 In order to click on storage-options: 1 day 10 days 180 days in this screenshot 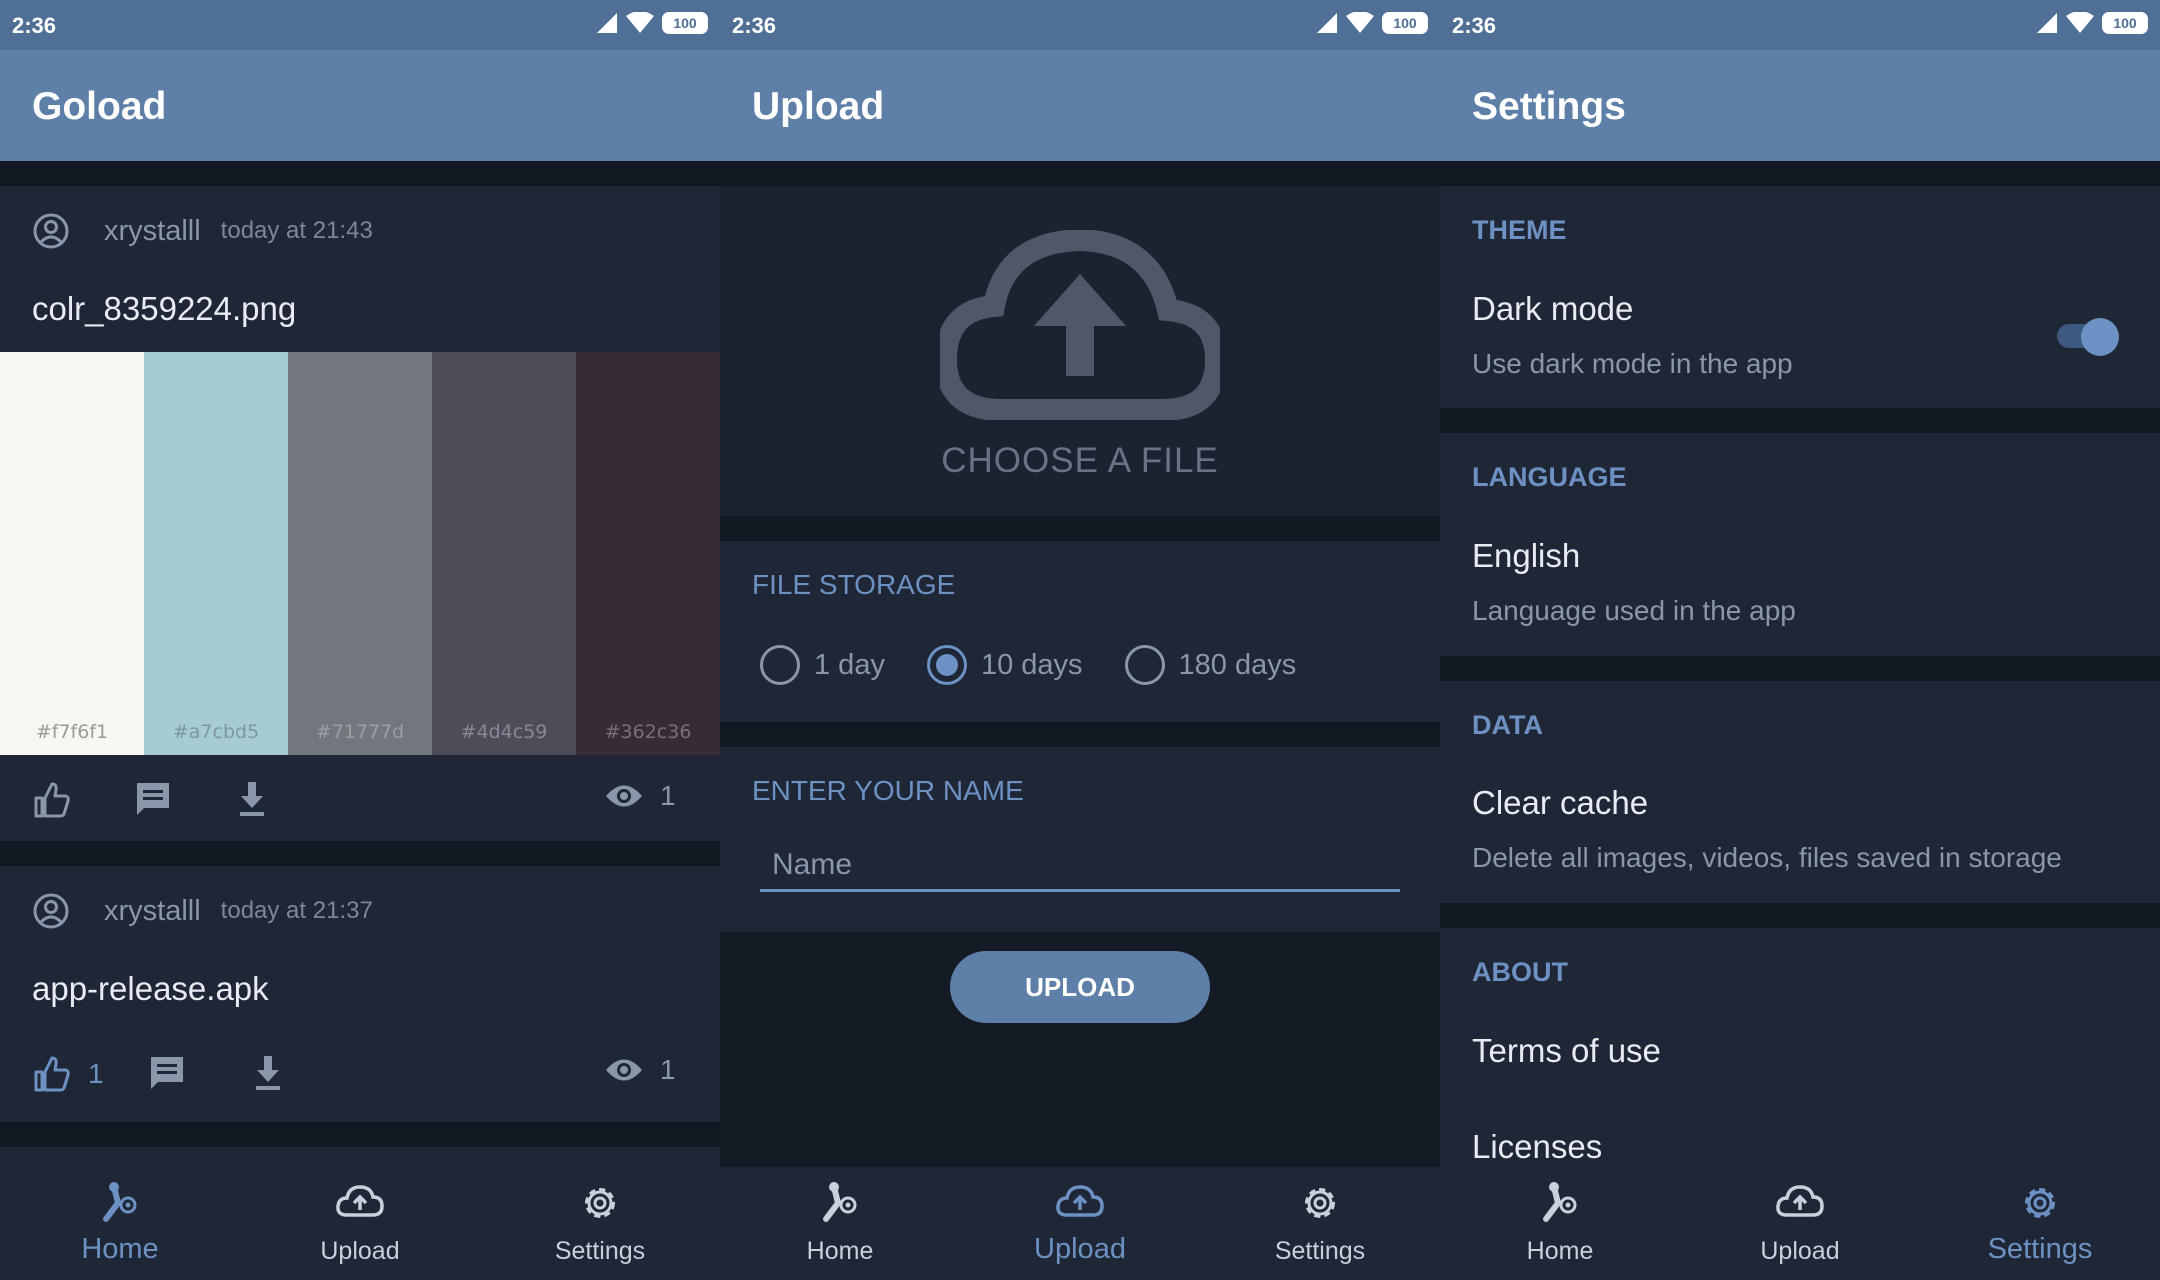, I will do `click(1049, 665)`.